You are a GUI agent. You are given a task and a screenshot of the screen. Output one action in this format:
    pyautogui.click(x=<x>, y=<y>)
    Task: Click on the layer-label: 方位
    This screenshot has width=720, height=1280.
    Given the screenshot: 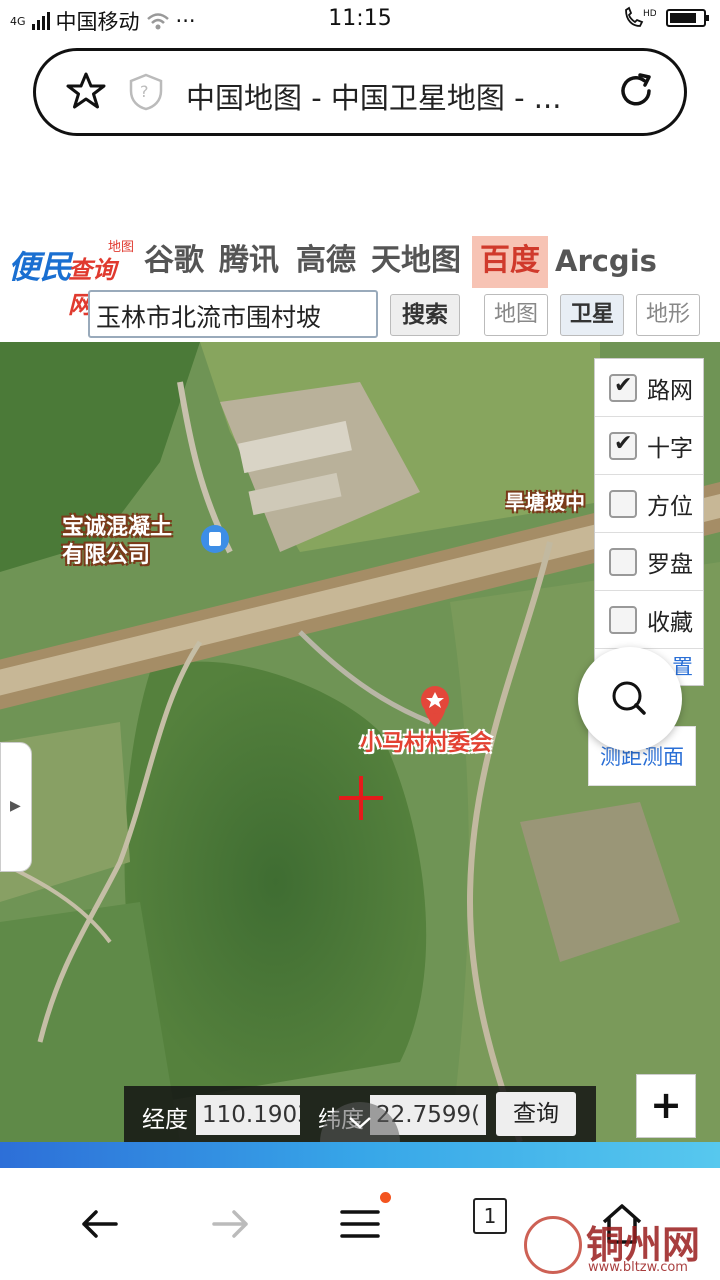 What is the action you would take?
    pyautogui.click(x=670, y=506)
    